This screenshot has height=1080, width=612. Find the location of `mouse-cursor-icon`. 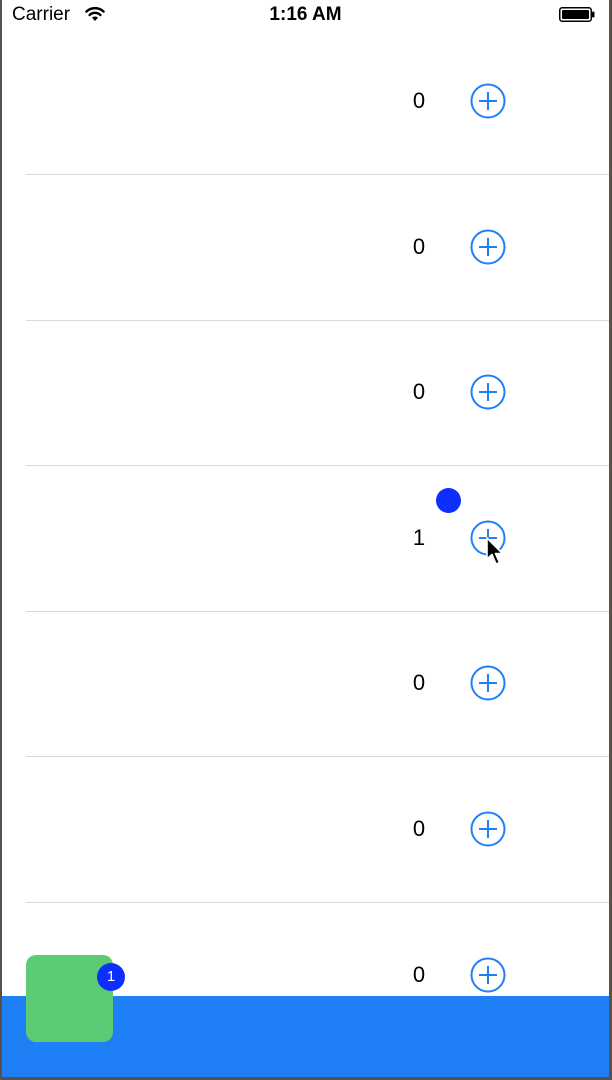

mouse-cursor-icon is located at coordinates (495, 551).